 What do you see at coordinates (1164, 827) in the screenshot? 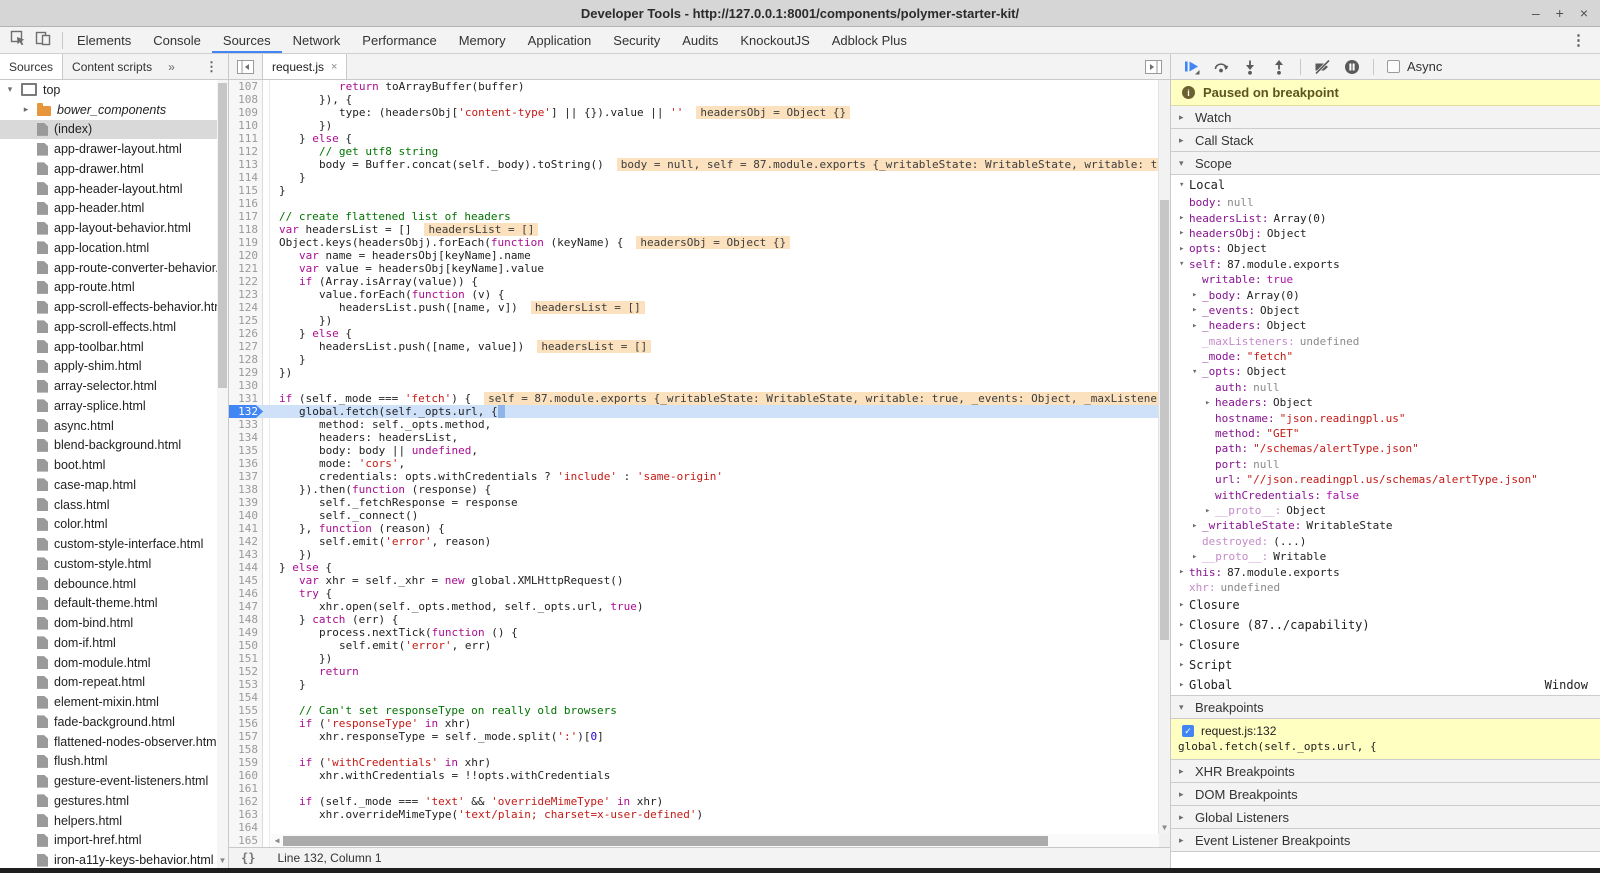
I see `scrollbar-down-arrow: ▼` at bounding box center [1164, 827].